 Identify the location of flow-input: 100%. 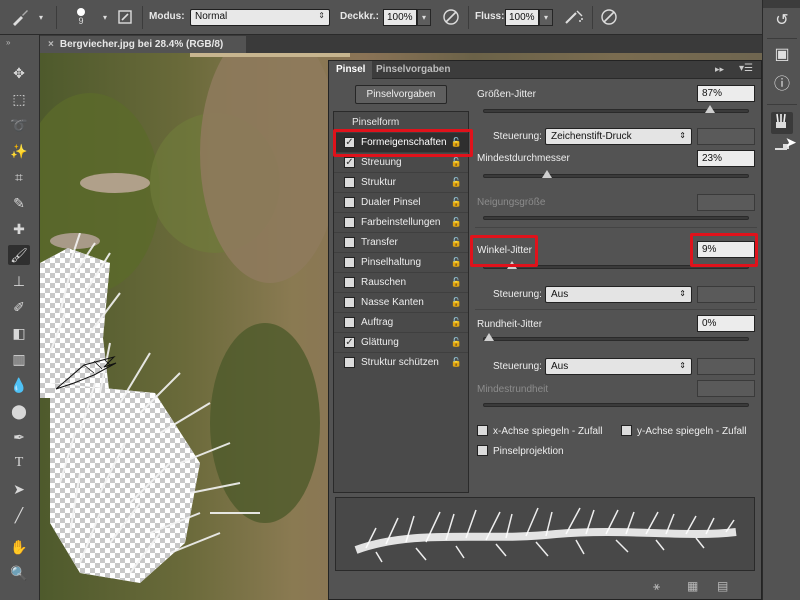
(522, 17).